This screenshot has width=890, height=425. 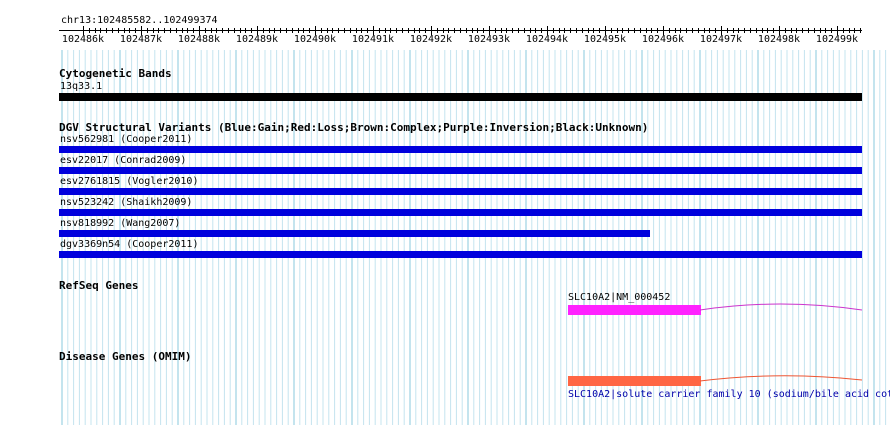 I want to click on ruler-tick-label: 102494k, so click(x=547, y=39).